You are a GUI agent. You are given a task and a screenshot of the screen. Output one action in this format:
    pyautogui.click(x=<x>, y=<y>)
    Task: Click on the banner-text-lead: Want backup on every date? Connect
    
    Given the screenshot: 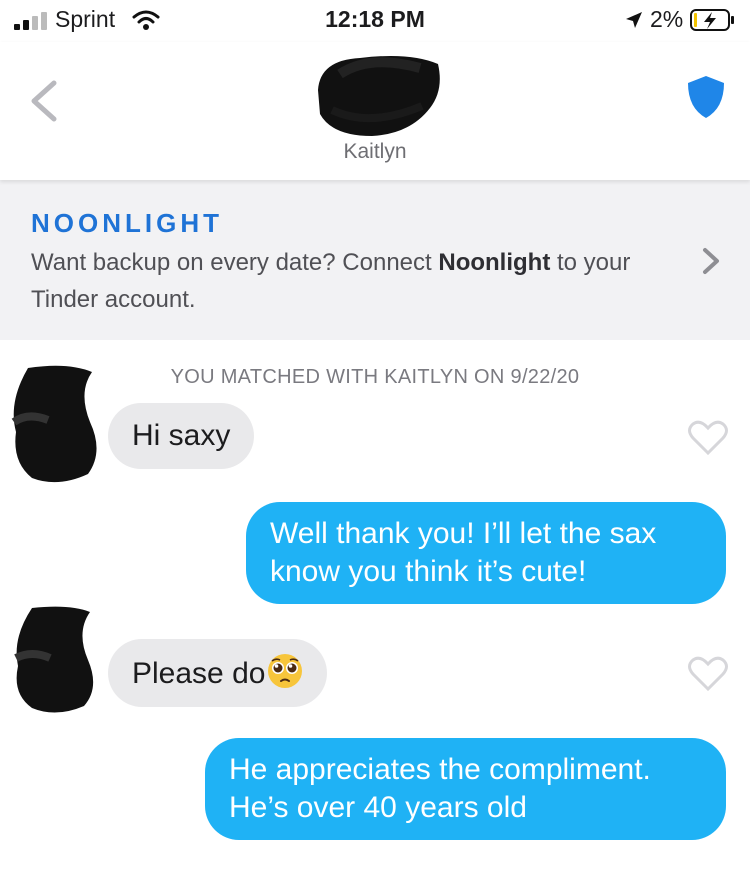 What is the action you would take?
    pyautogui.click(x=235, y=262)
    